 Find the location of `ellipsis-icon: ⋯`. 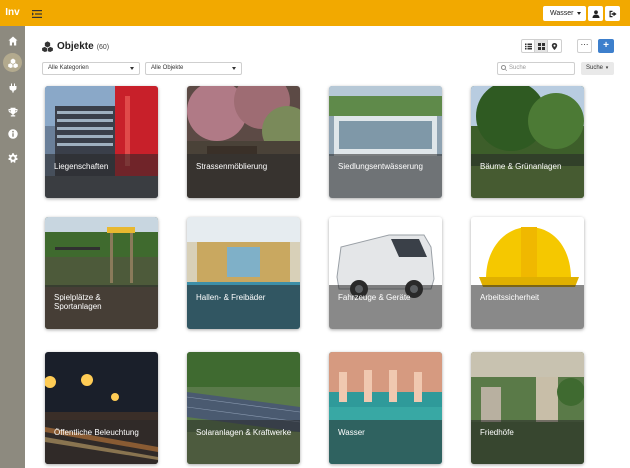

ellipsis-icon: ⋯ is located at coordinates (584, 44).